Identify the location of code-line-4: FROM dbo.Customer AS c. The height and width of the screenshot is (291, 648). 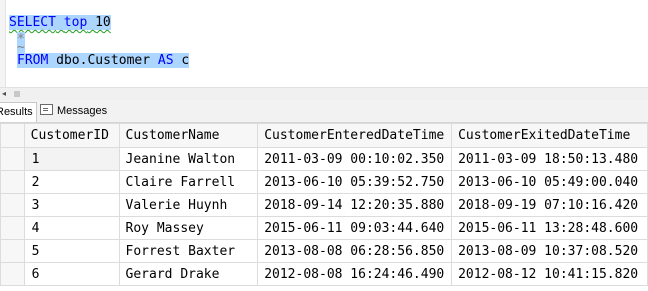
(103, 60).